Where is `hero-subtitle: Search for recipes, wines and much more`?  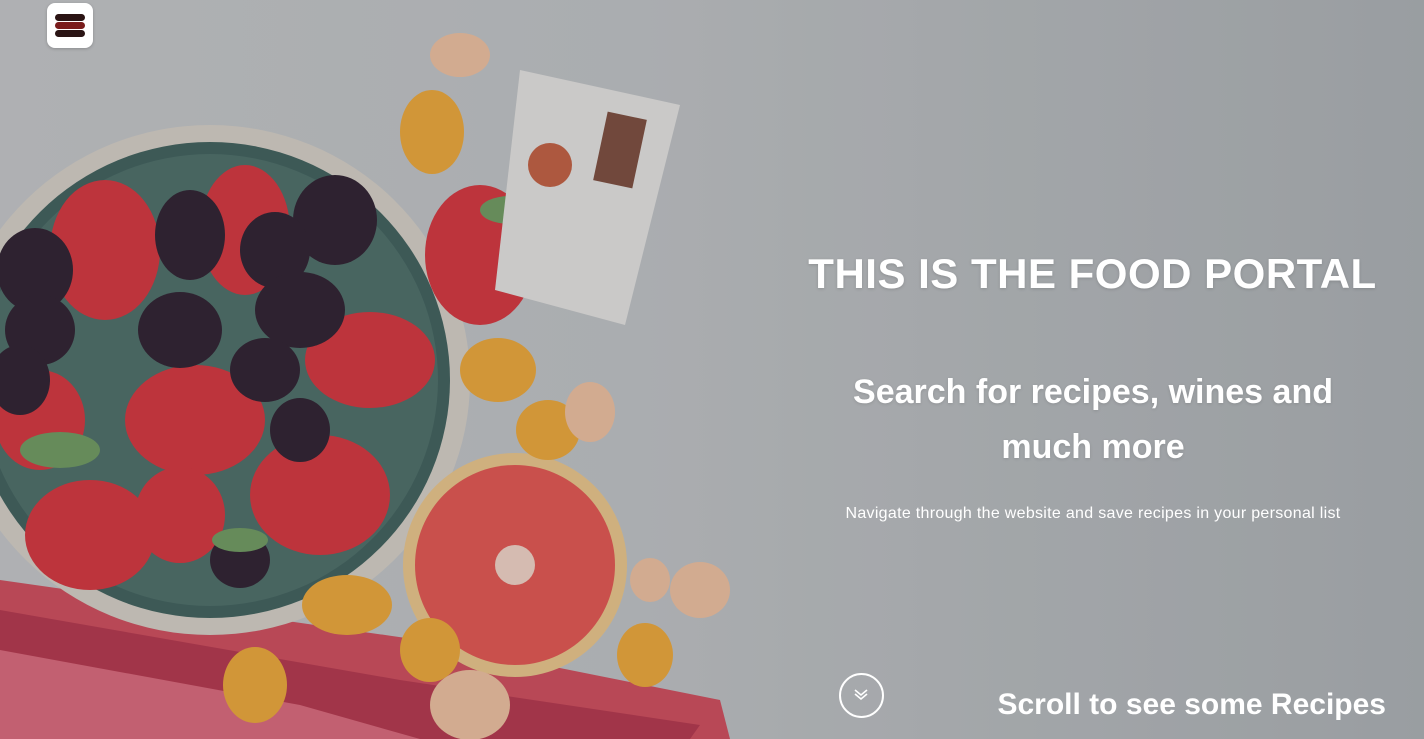 hero-subtitle: Search for recipes, wines and much more is located at coordinates (1093, 419).